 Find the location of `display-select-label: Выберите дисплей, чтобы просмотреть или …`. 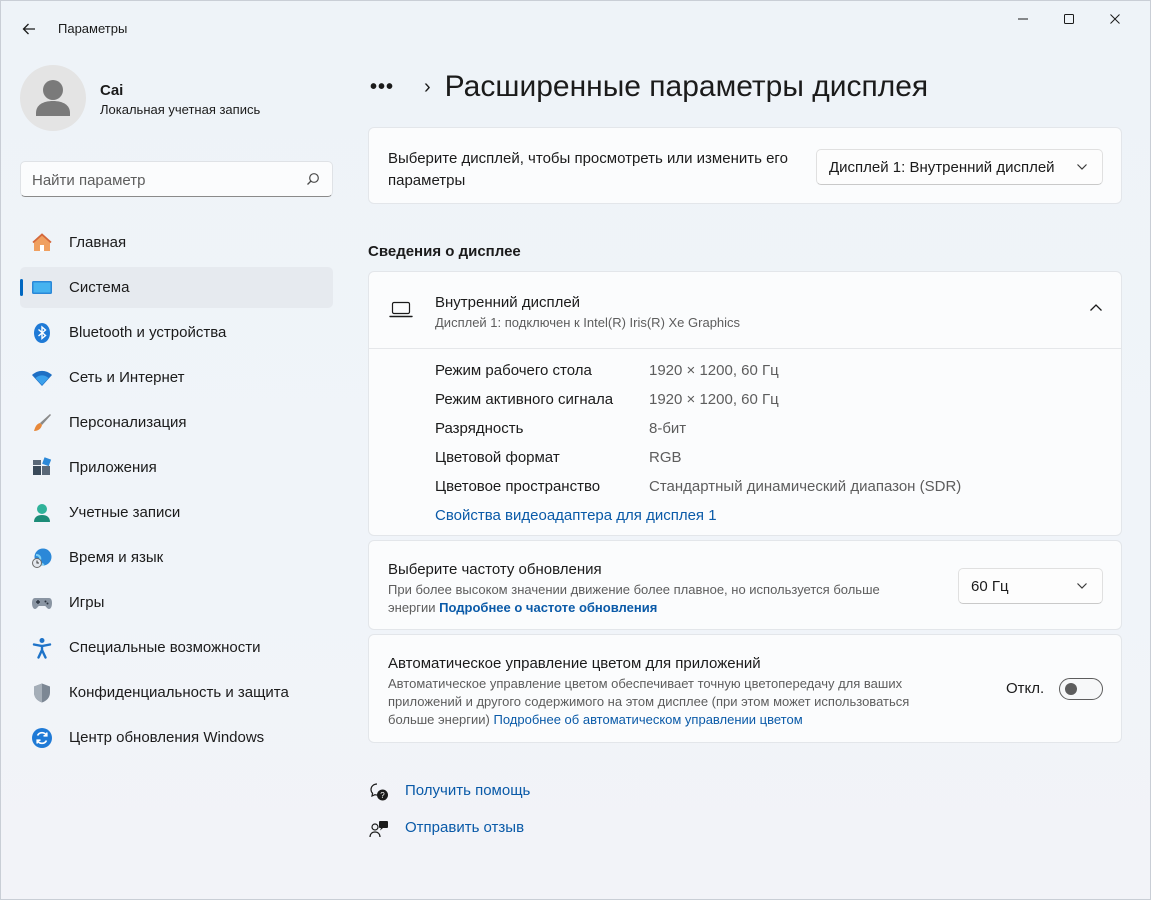

display-select-label: Выберите дисплей, чтобы просмотреть или … is located at coordinates (588, 169).